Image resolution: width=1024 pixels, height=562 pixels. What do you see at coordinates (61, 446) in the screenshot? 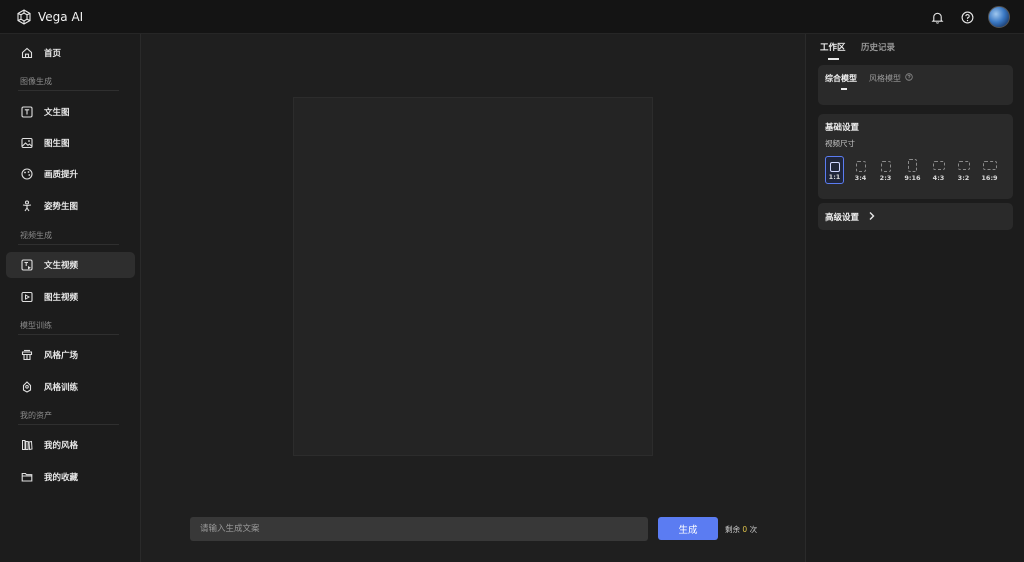
I see `sidebar-item-label: 我的风格` at bounding box center [61, 446].